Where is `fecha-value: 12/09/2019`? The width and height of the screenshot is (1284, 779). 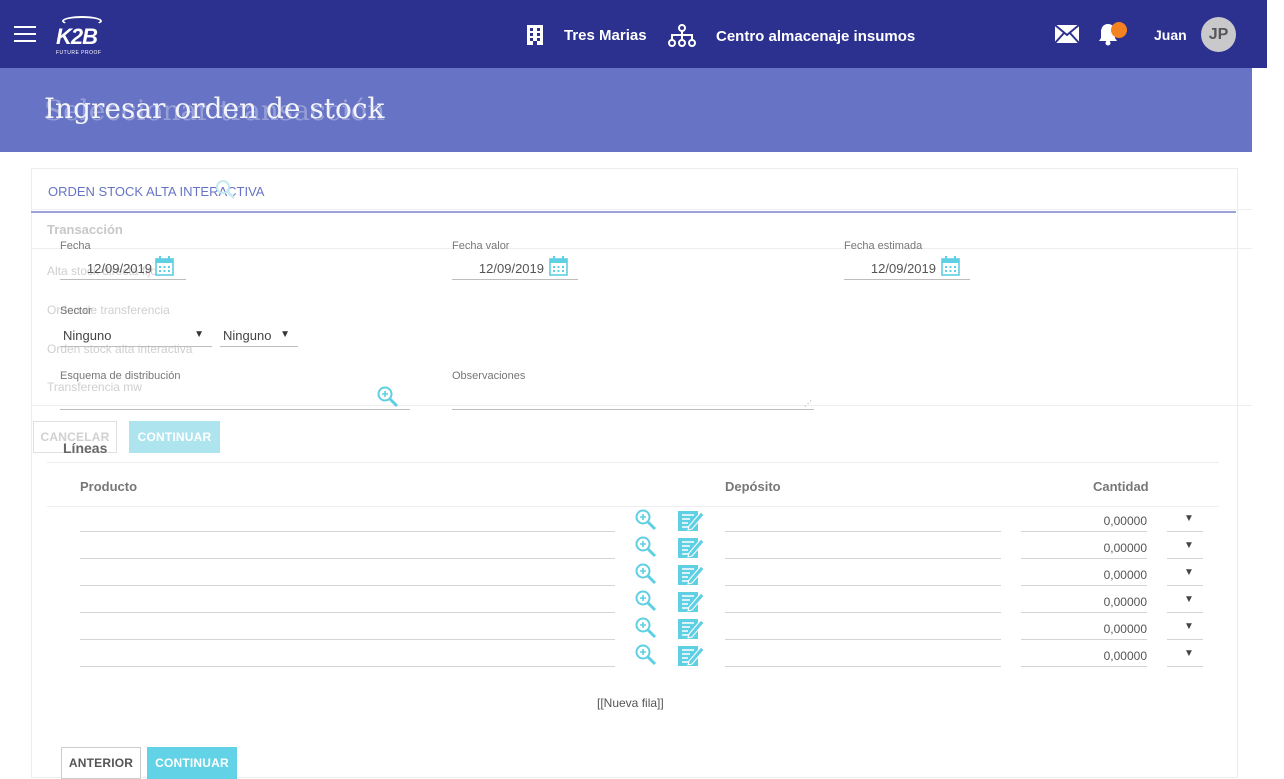
fecha-value: 12/09/2019 is located at coordinates (119, 268).